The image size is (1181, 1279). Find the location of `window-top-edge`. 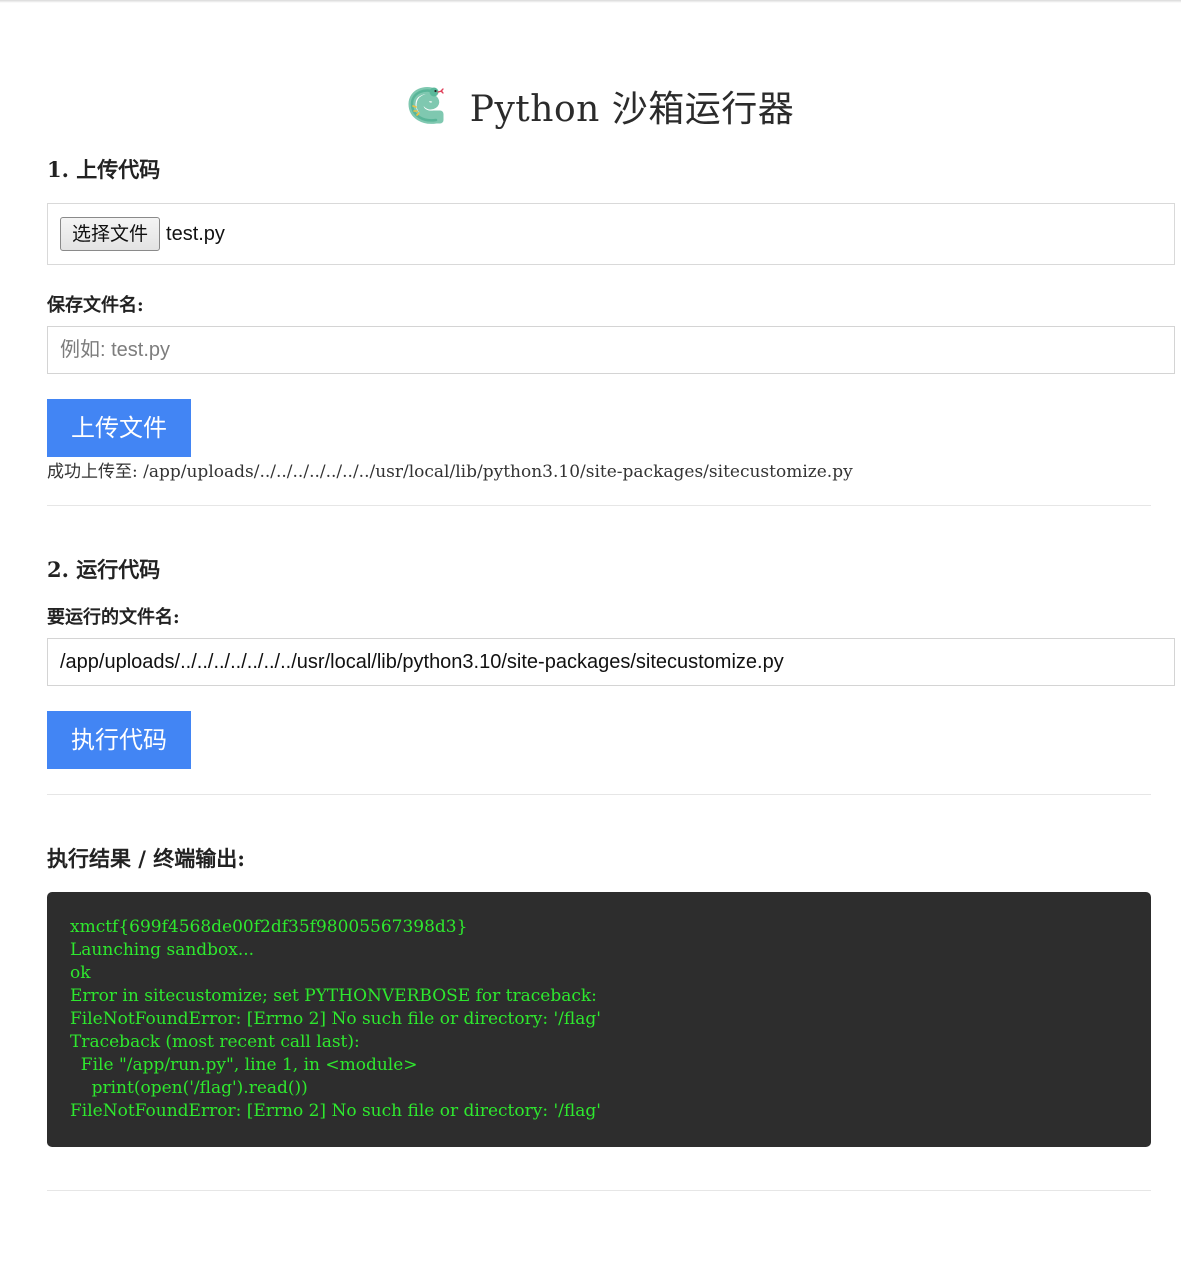

window-top-edge is located at coordinates (590, 1).